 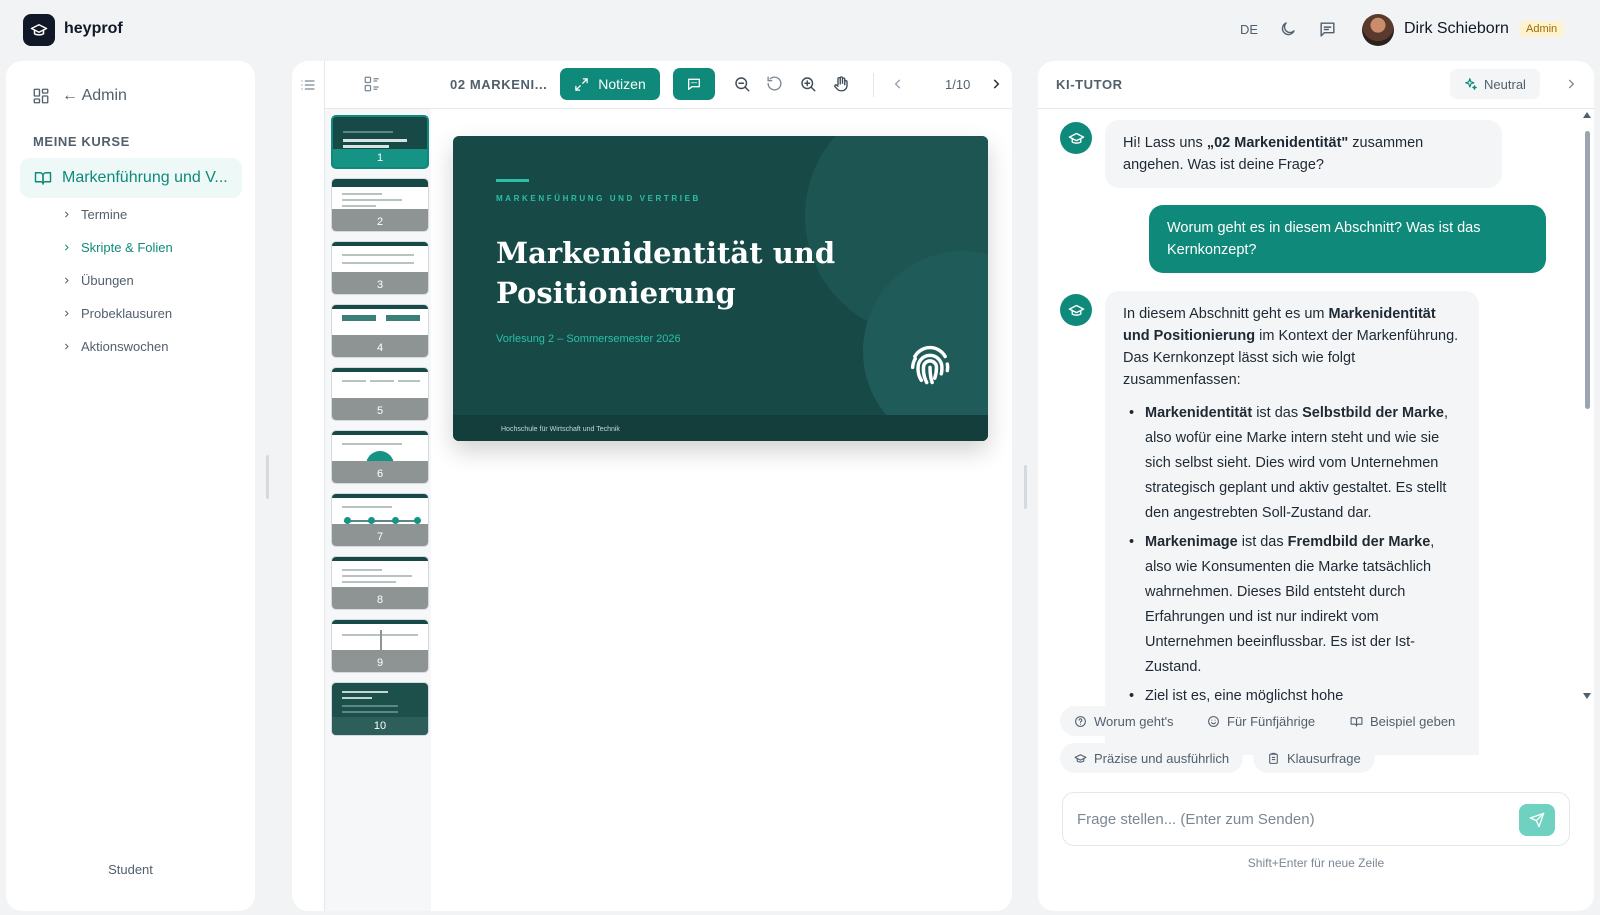 I want to click on question-input-box, so click(x=1316, y=819).